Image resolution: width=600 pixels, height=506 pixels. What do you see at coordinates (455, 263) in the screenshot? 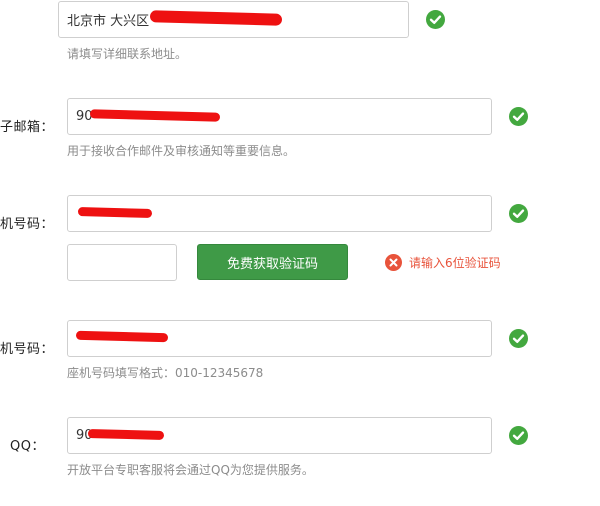
I see `verify-error-text: 请输入6位验证码` at bounding box center [455, 263].